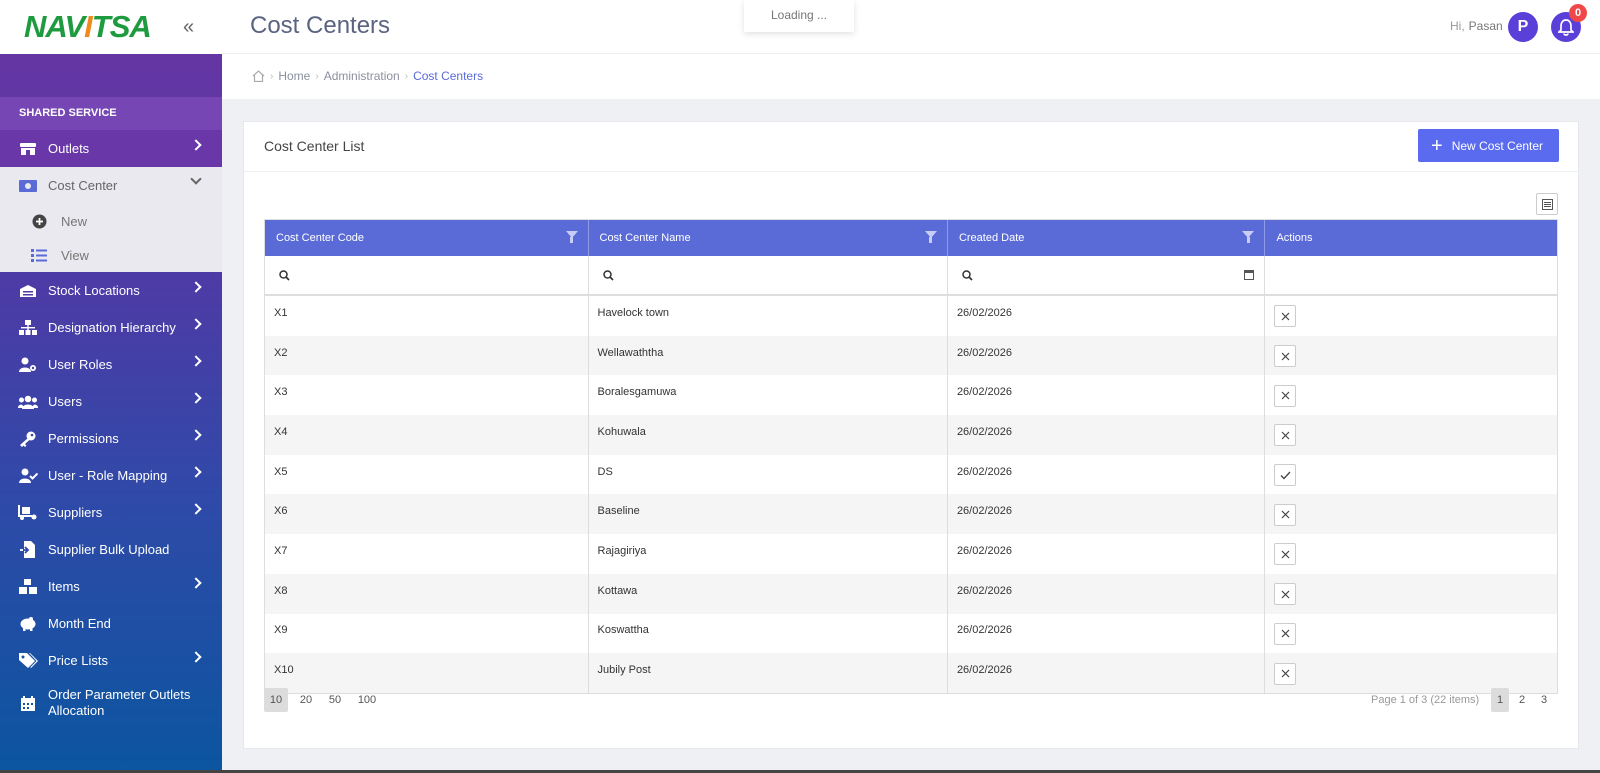 The height and width of the screenshot is (773, 1600). What do you see at coordinates (427, 673) in the screenshot?
I see `cost-center-code-cell: X10` at bounding box center [427, 673].